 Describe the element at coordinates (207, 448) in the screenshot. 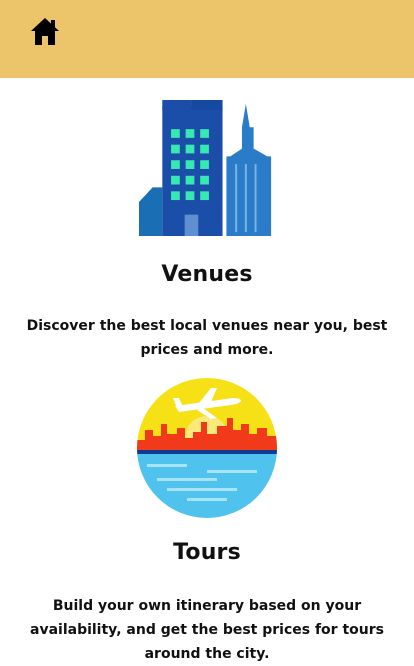

I see `airplane-city-illustration` at that location.